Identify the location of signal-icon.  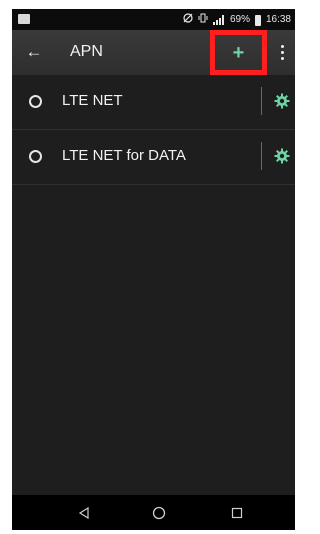
(218, 20).